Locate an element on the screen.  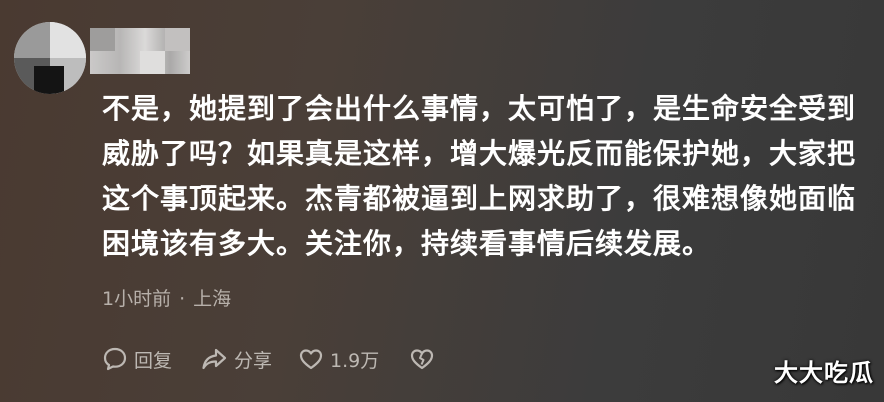
heart-icon is located at coordinates (311, 359).